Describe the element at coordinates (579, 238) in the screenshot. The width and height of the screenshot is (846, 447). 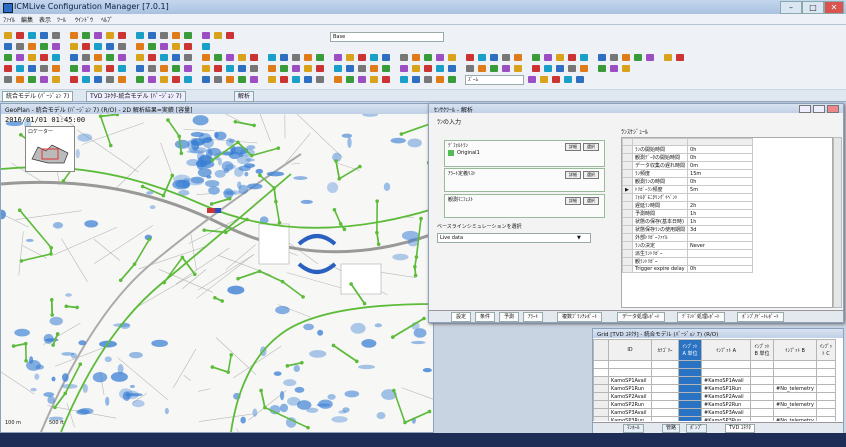
I see `chevron-down-icon: ▼` at that location.